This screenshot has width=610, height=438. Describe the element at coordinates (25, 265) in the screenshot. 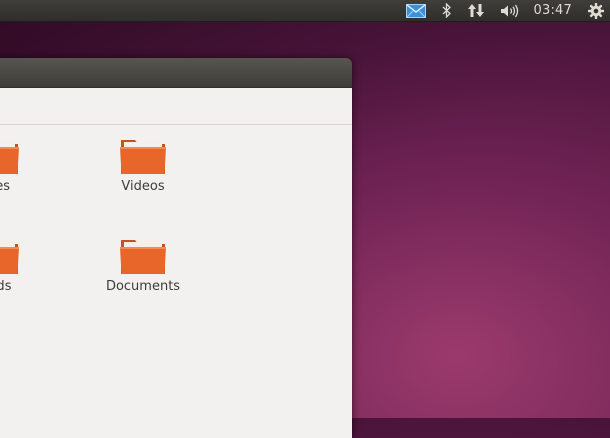

I see `folder-item-downloads: oads` at that location.